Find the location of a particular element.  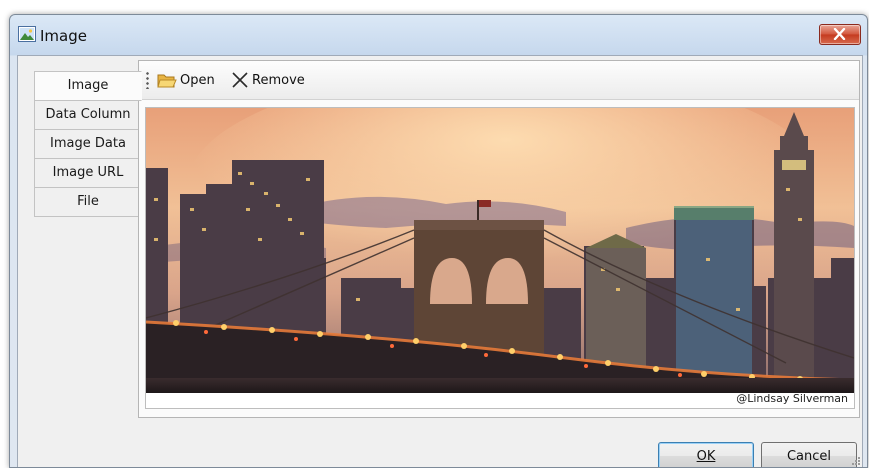

photo-credit: @Lindsay Silverman is located at coordinates (792, 398).